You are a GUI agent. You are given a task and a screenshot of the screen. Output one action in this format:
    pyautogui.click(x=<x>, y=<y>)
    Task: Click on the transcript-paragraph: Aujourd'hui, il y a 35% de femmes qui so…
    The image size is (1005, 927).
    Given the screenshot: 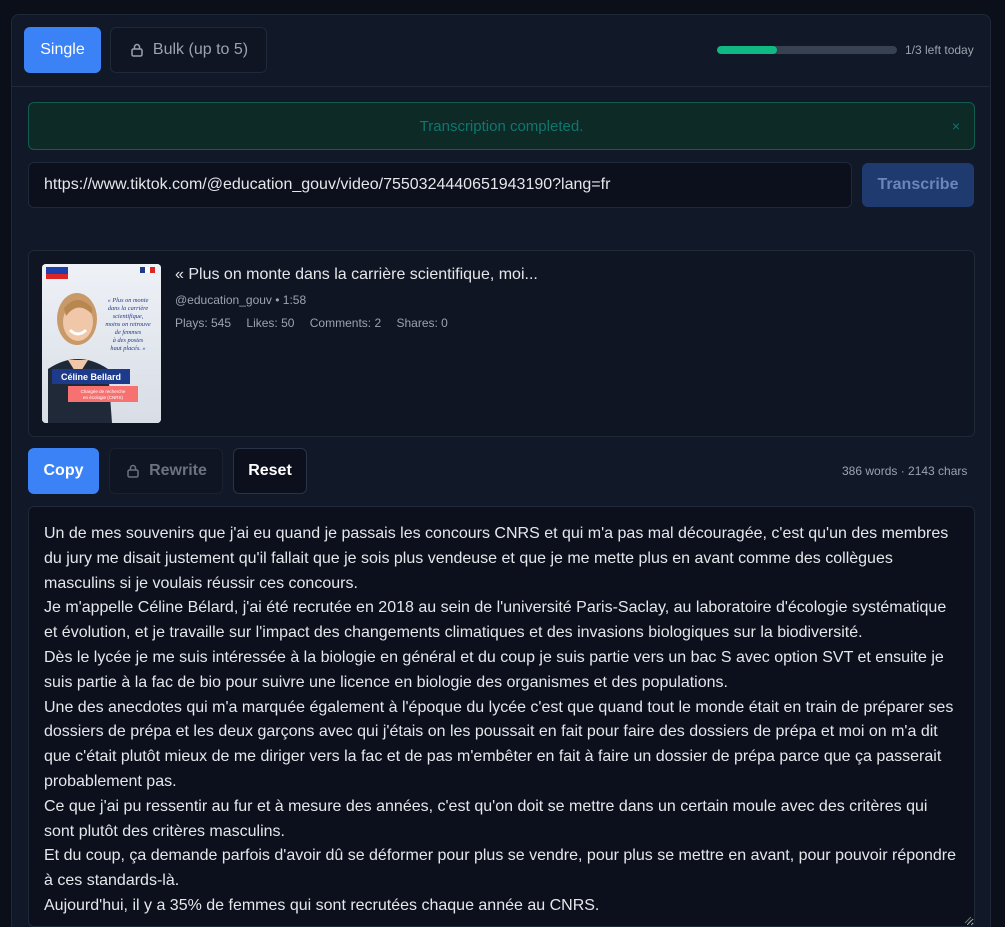 What is the action you would take?
    pyautogui.click(x=322, y=905)
    